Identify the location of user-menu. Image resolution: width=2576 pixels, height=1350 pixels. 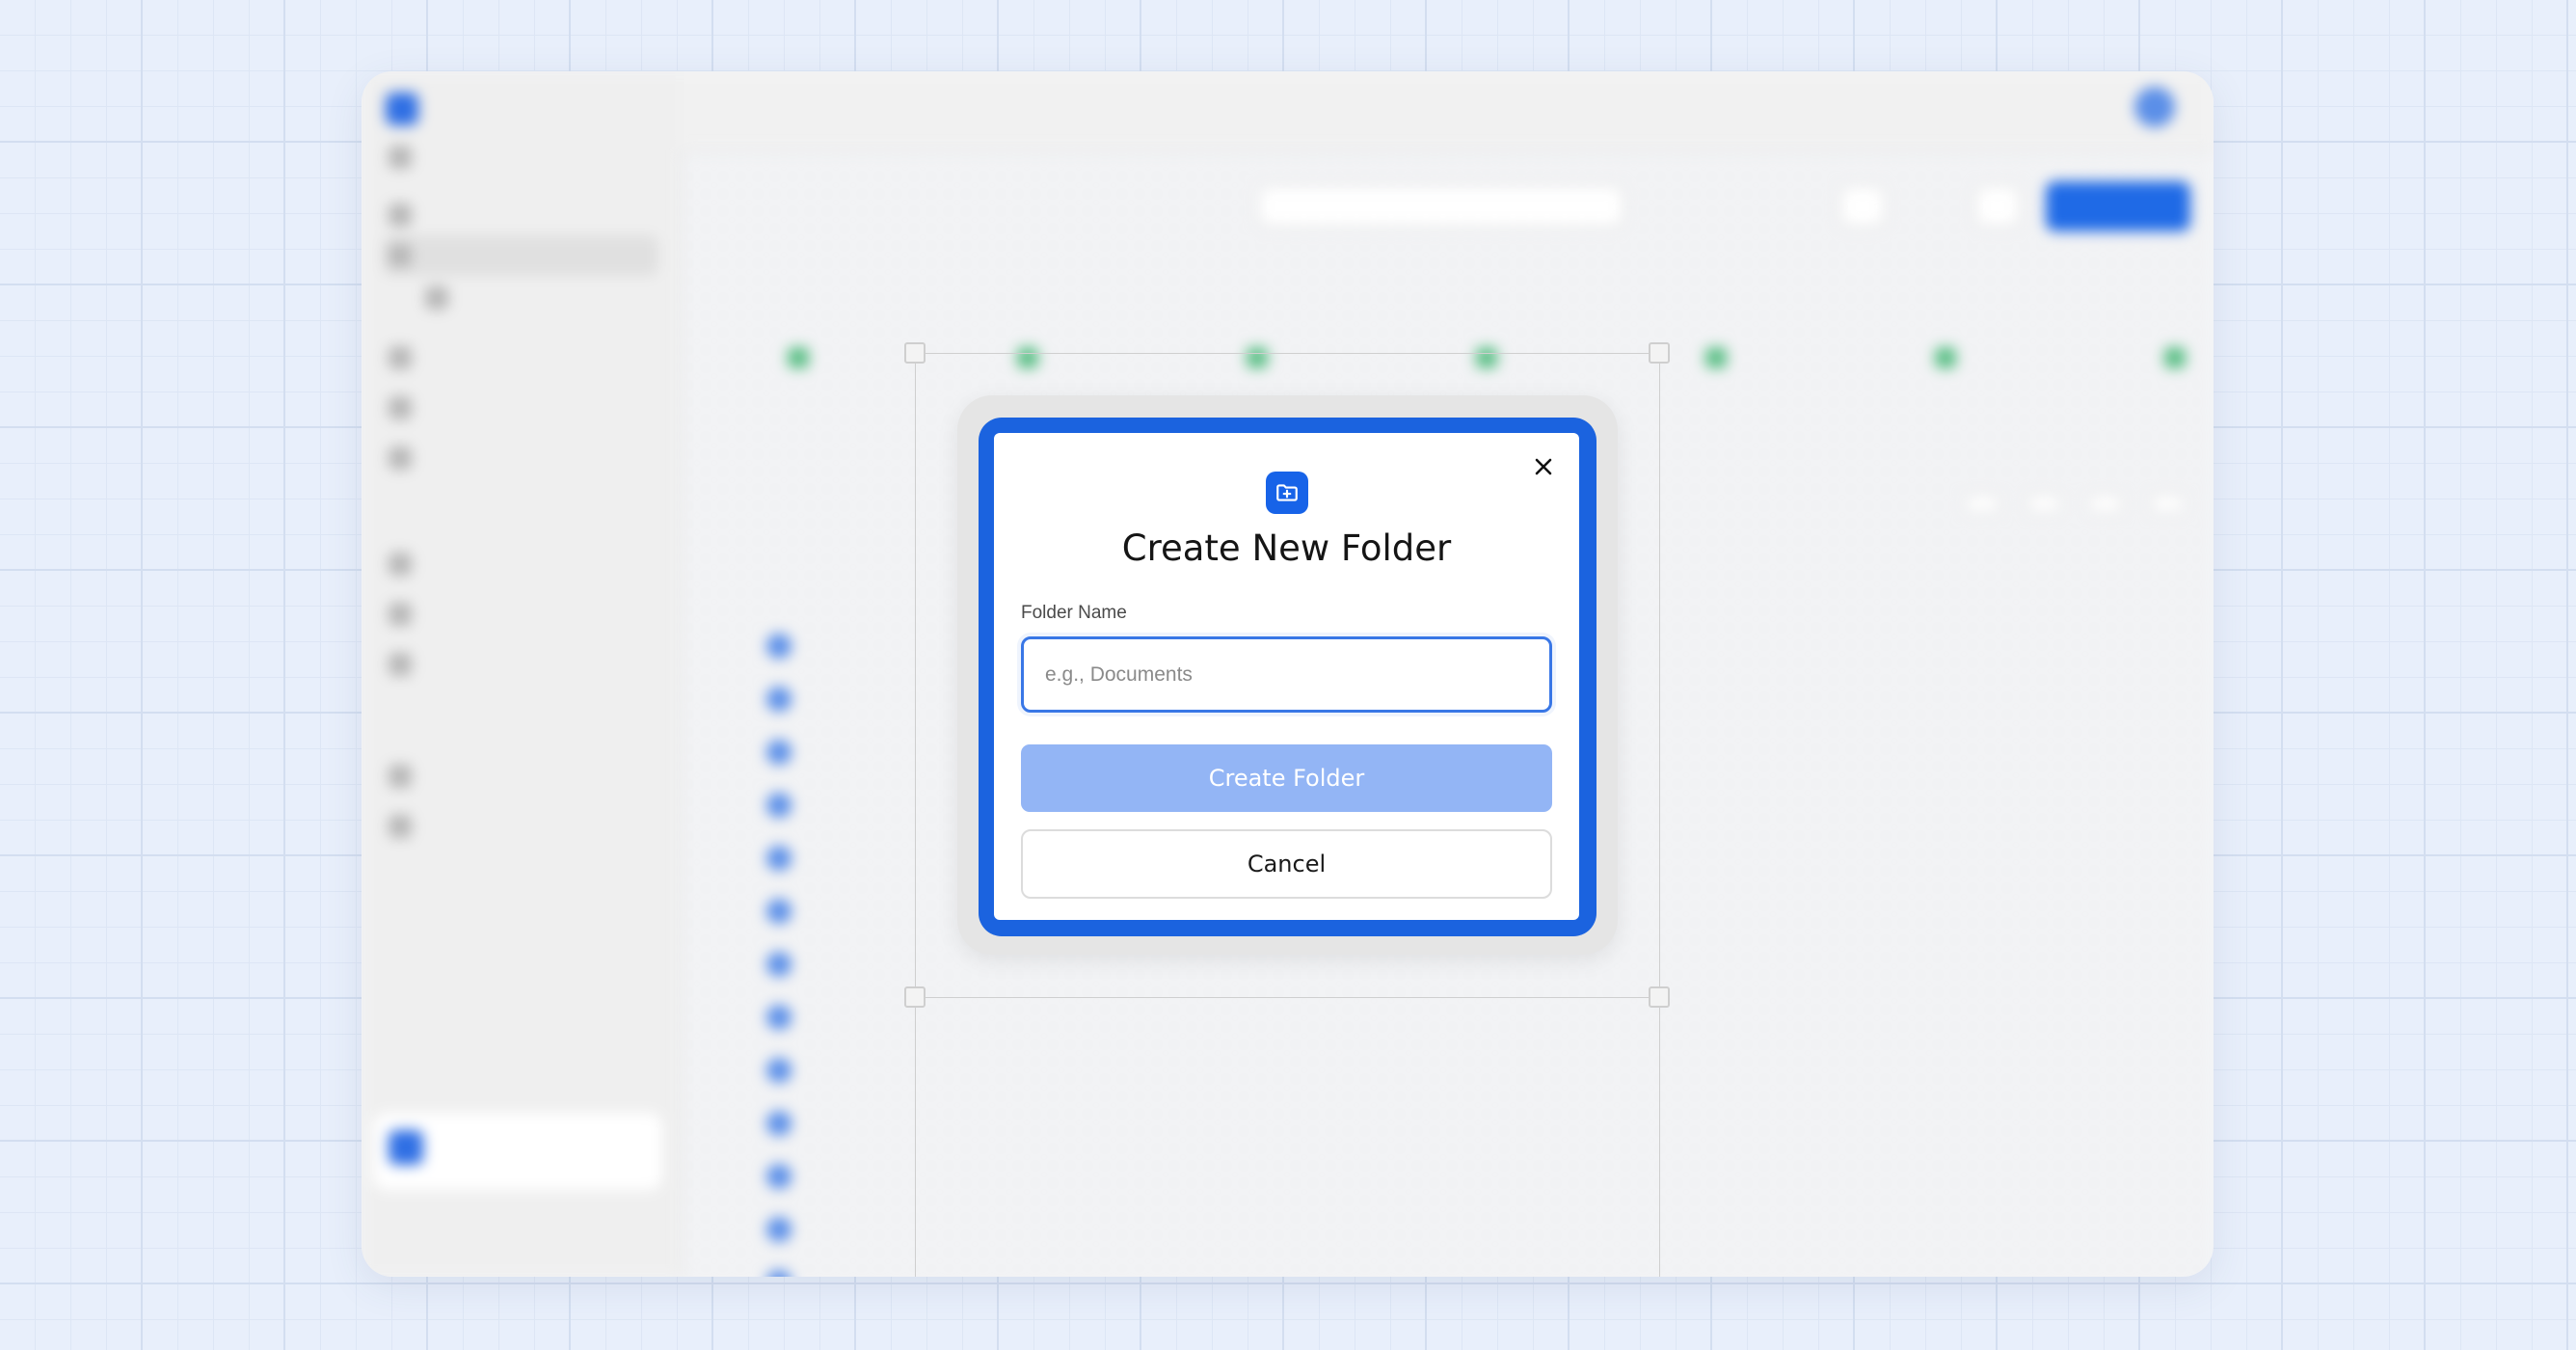
(2155, 107).